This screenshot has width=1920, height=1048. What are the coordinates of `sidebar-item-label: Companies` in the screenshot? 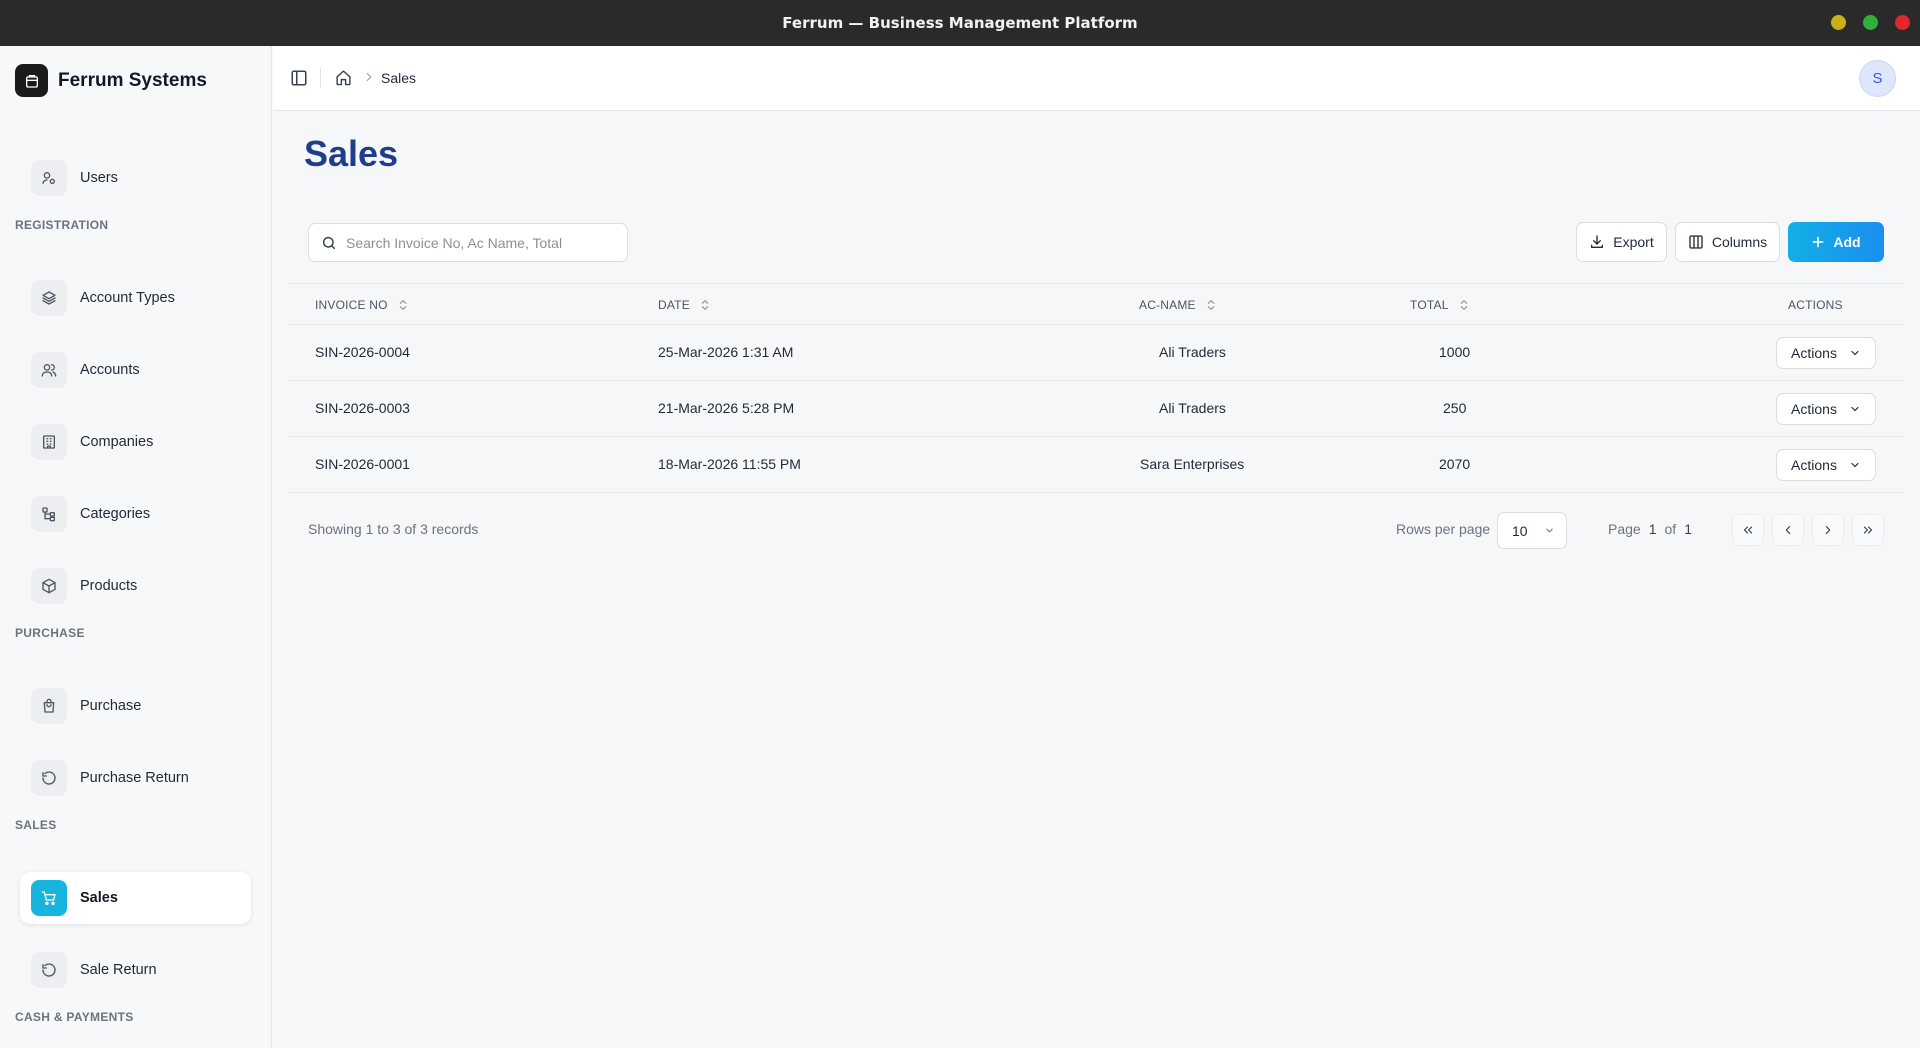 It's located at (117, 442).